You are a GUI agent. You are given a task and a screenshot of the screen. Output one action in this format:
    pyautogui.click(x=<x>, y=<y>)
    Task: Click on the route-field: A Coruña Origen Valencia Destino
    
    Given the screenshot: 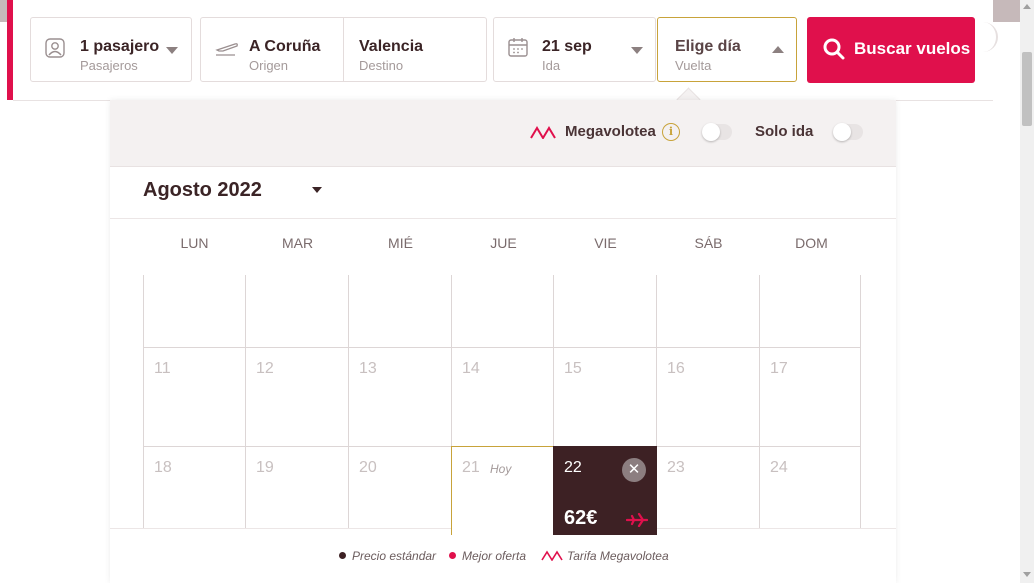 What is the action you would take?
    pyautogui.click(x=343, y=49)
    